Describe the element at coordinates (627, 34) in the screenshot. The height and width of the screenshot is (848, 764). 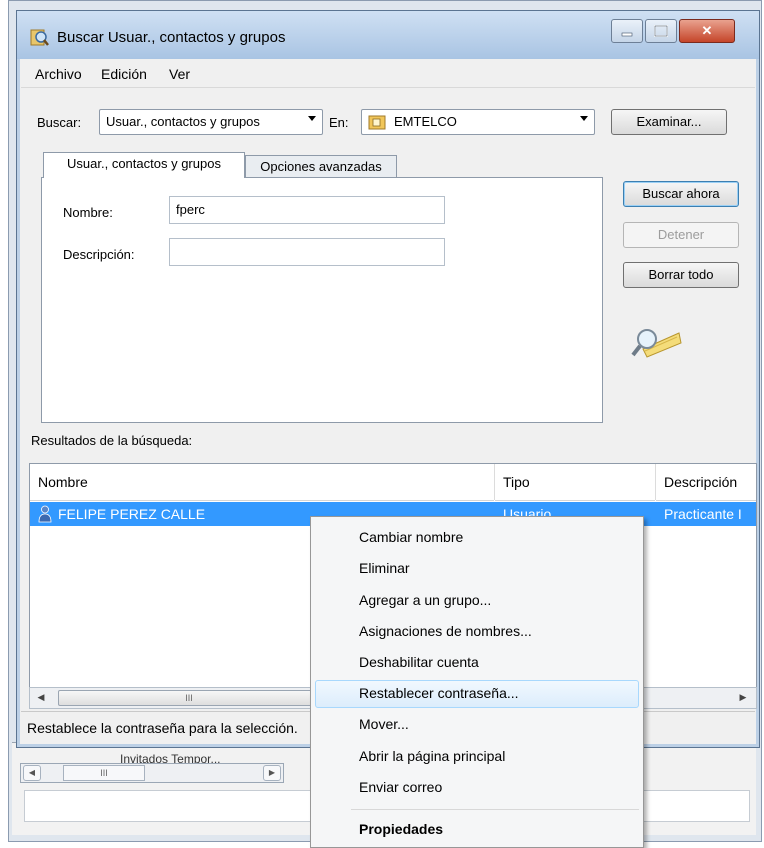
I see `minimize-icon` at that location.